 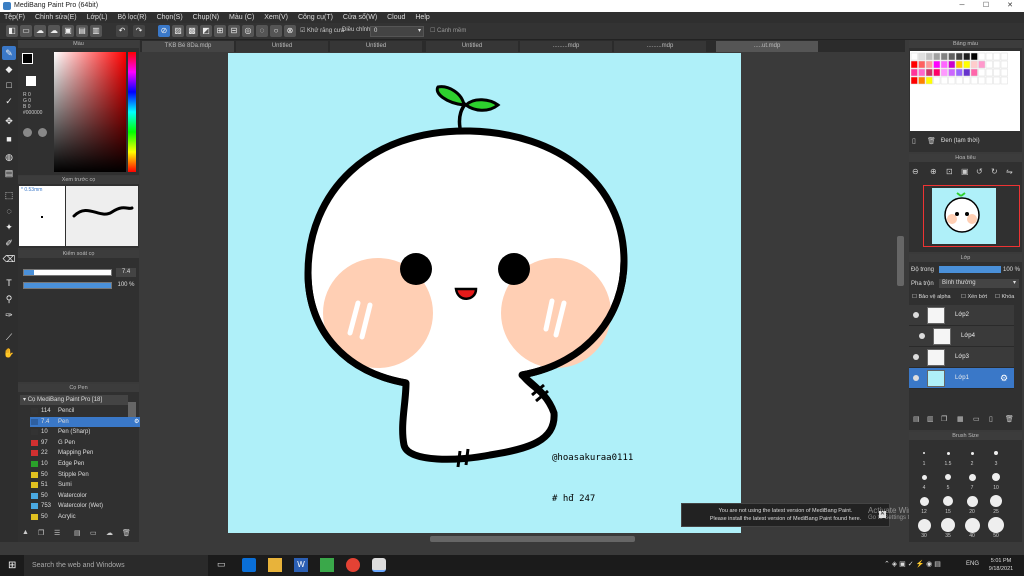 What do you see at coordinates (9, 121) in the screenshot?
I see `move-icon: ✥` at bounding box center [9, 121].